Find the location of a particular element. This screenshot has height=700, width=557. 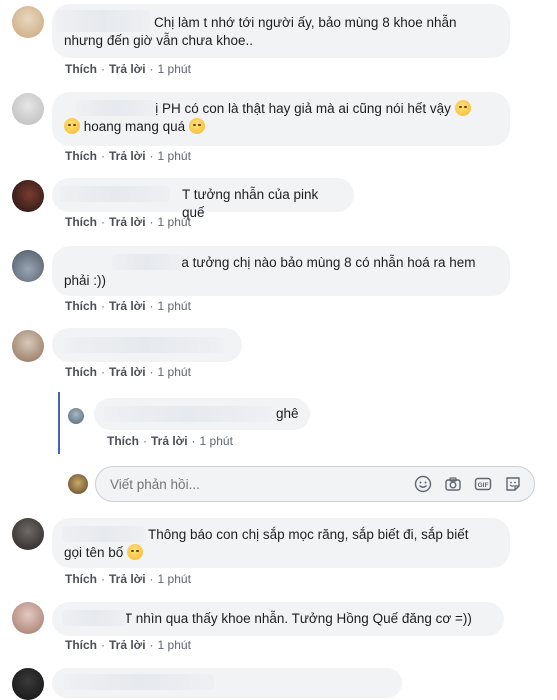

comment-text: hoang mang quá is located at coordinates (134, 126).